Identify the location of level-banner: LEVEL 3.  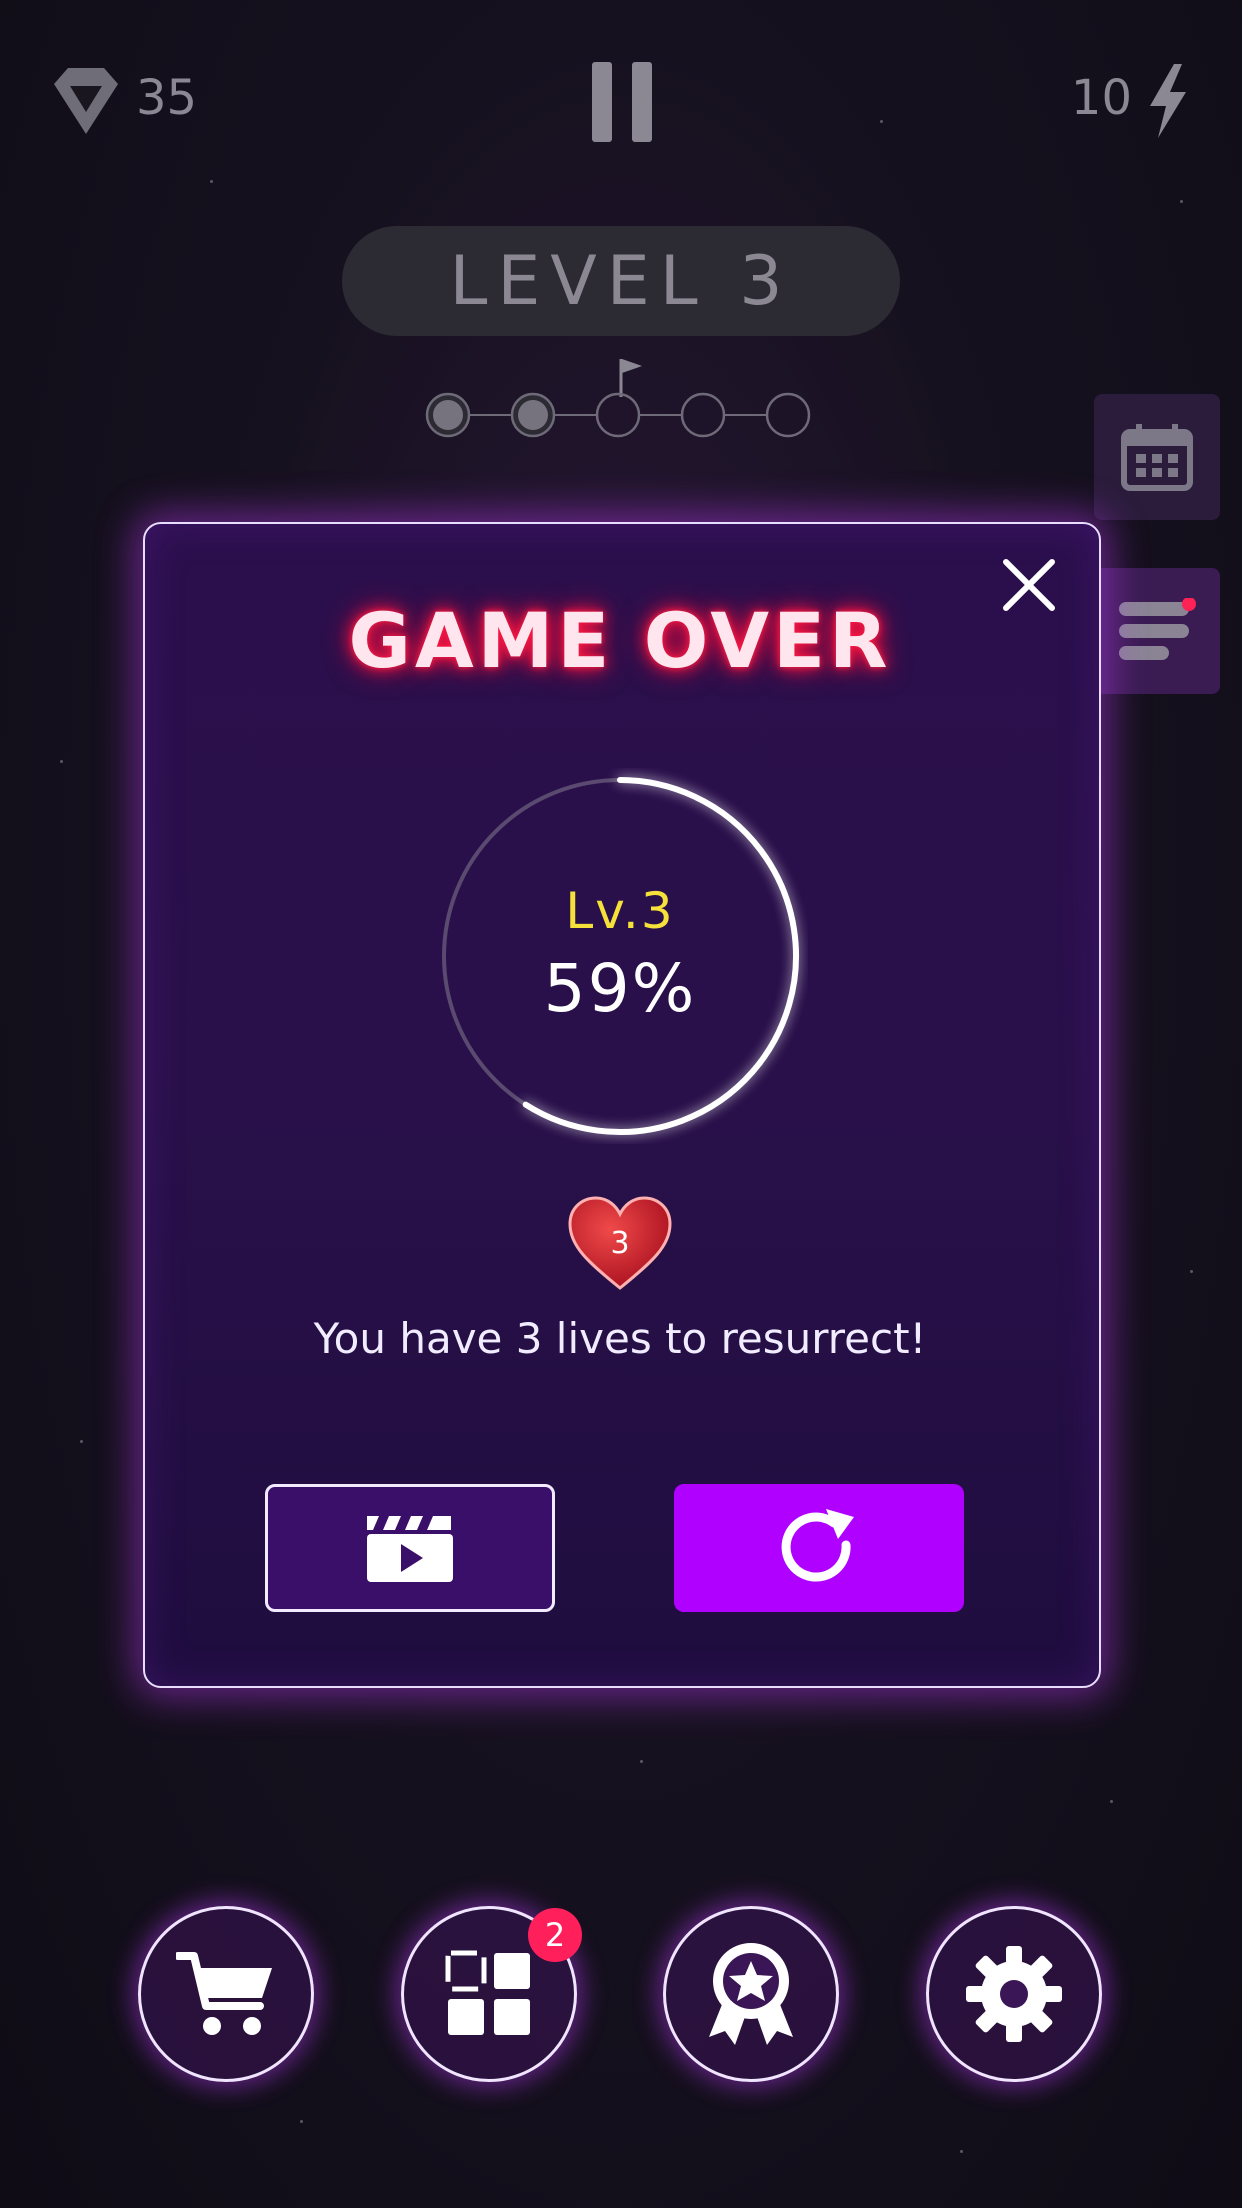
(621, 281).